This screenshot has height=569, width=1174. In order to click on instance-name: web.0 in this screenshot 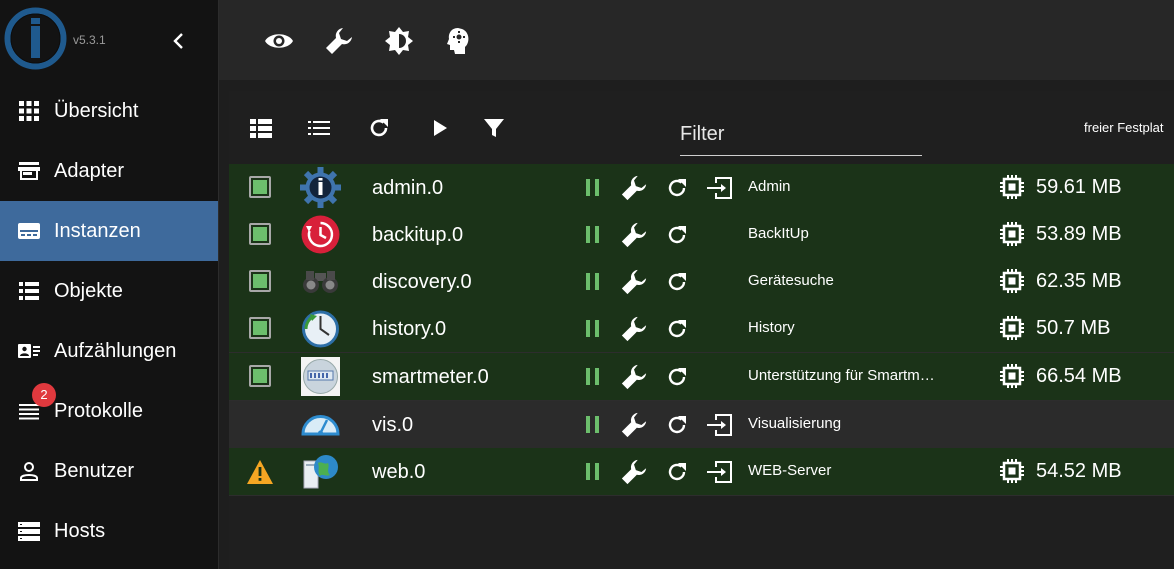, I will do `click(399, 472)`.